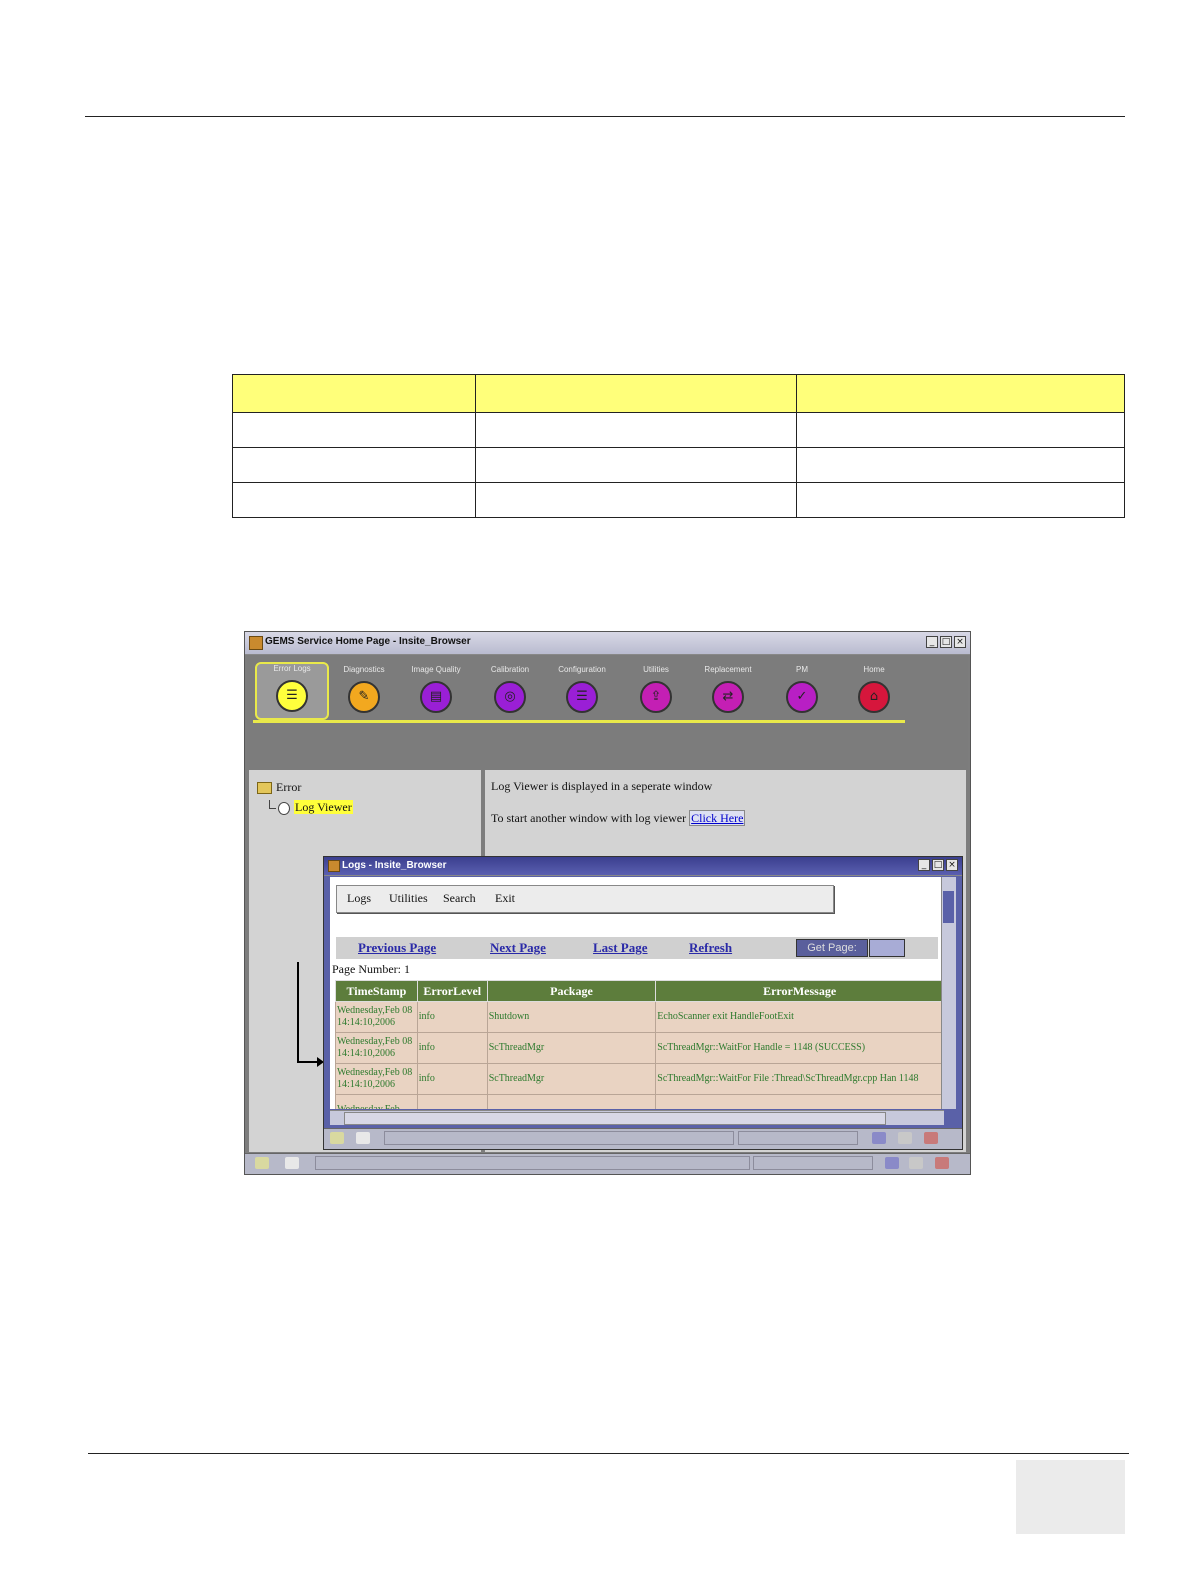 This screenshot has width=1190, height=1584. What do you see at coordinates (678, 500) in the screenshot?
I see `table-row` at bounding box center [678, 500].